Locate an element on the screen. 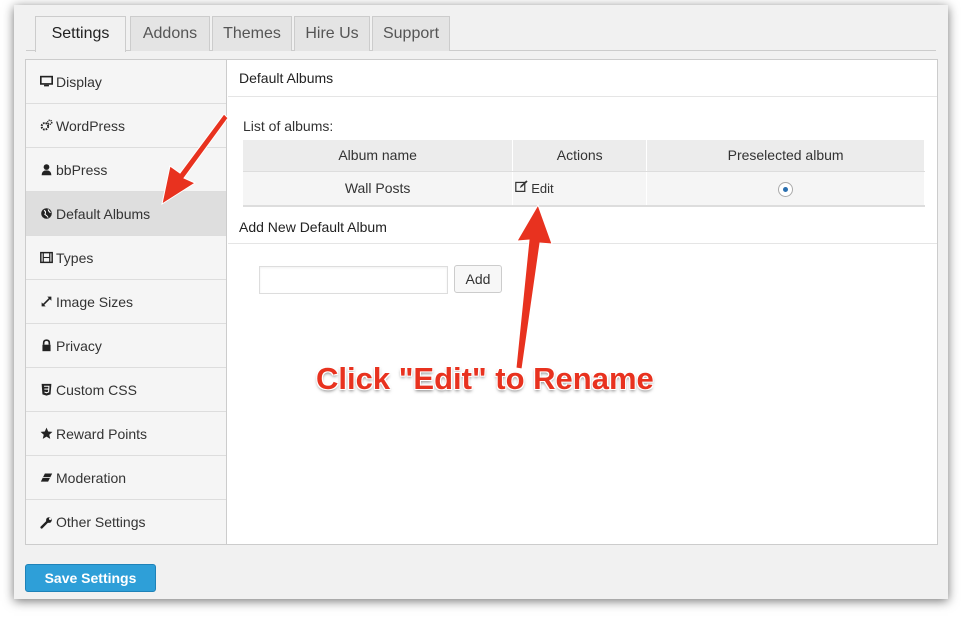  edit-label: Edit is located at coordinates (542, 188).